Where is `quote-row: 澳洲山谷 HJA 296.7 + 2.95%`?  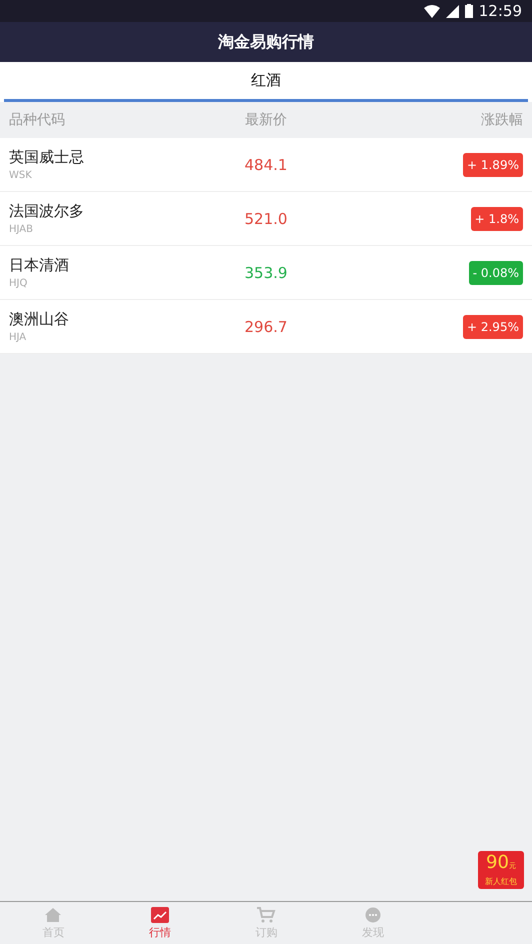
quote-row: 澳洲山谷 HJA 296.7 + 2.95% is located at coordinates (266, 327).